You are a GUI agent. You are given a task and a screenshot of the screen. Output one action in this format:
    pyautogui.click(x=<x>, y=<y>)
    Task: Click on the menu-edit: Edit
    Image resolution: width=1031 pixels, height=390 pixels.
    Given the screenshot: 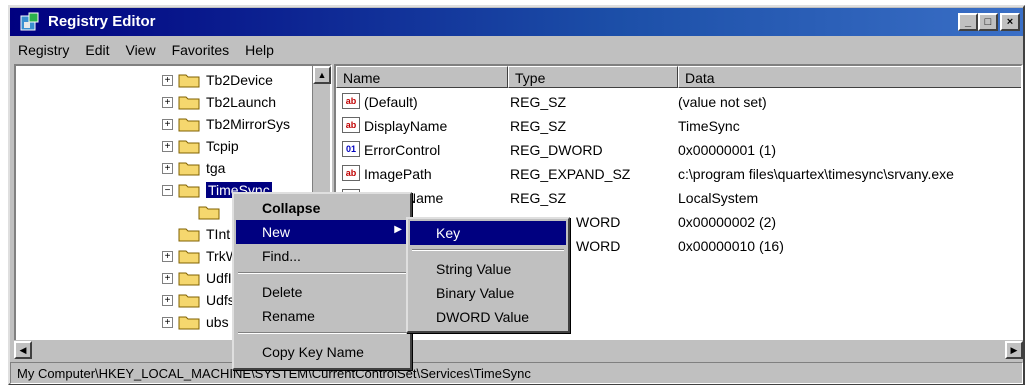 What is the action you would take?
    pyautogui.click(x=97, y=48)
    